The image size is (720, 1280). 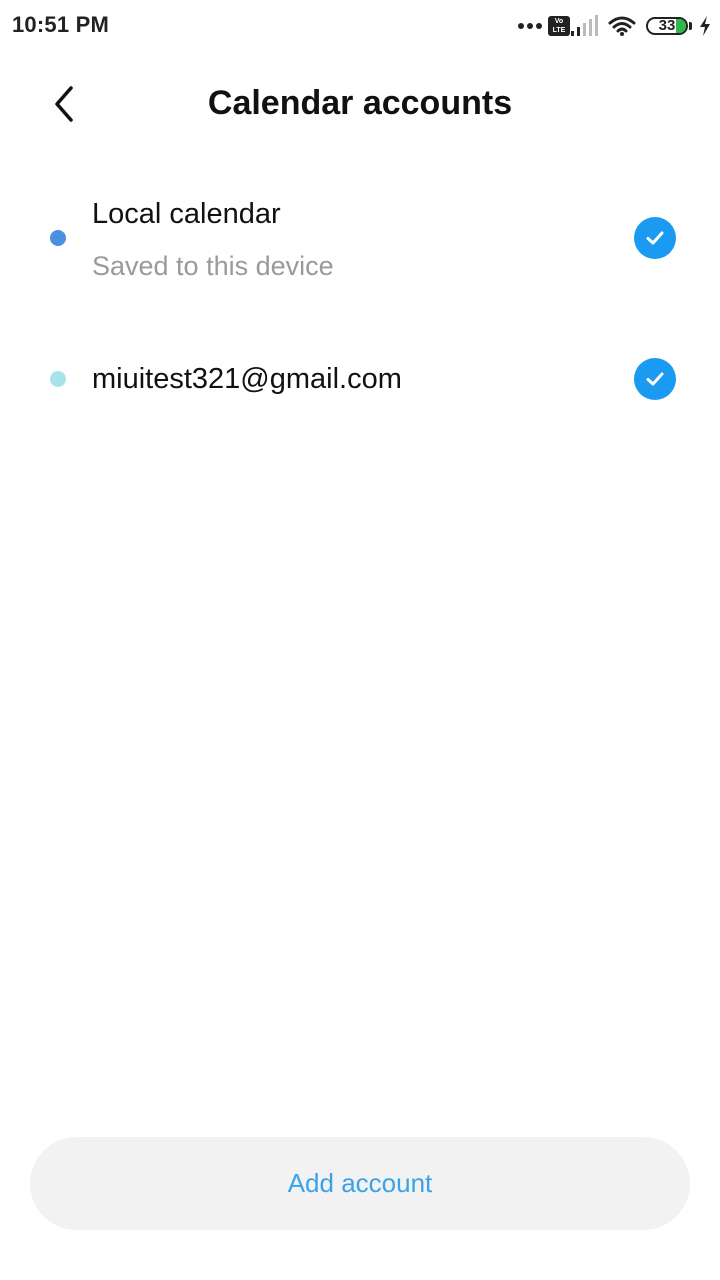 I want to click on account-item-local-calendar: Local calendar Saved to this device, so click(x=360, y=240).